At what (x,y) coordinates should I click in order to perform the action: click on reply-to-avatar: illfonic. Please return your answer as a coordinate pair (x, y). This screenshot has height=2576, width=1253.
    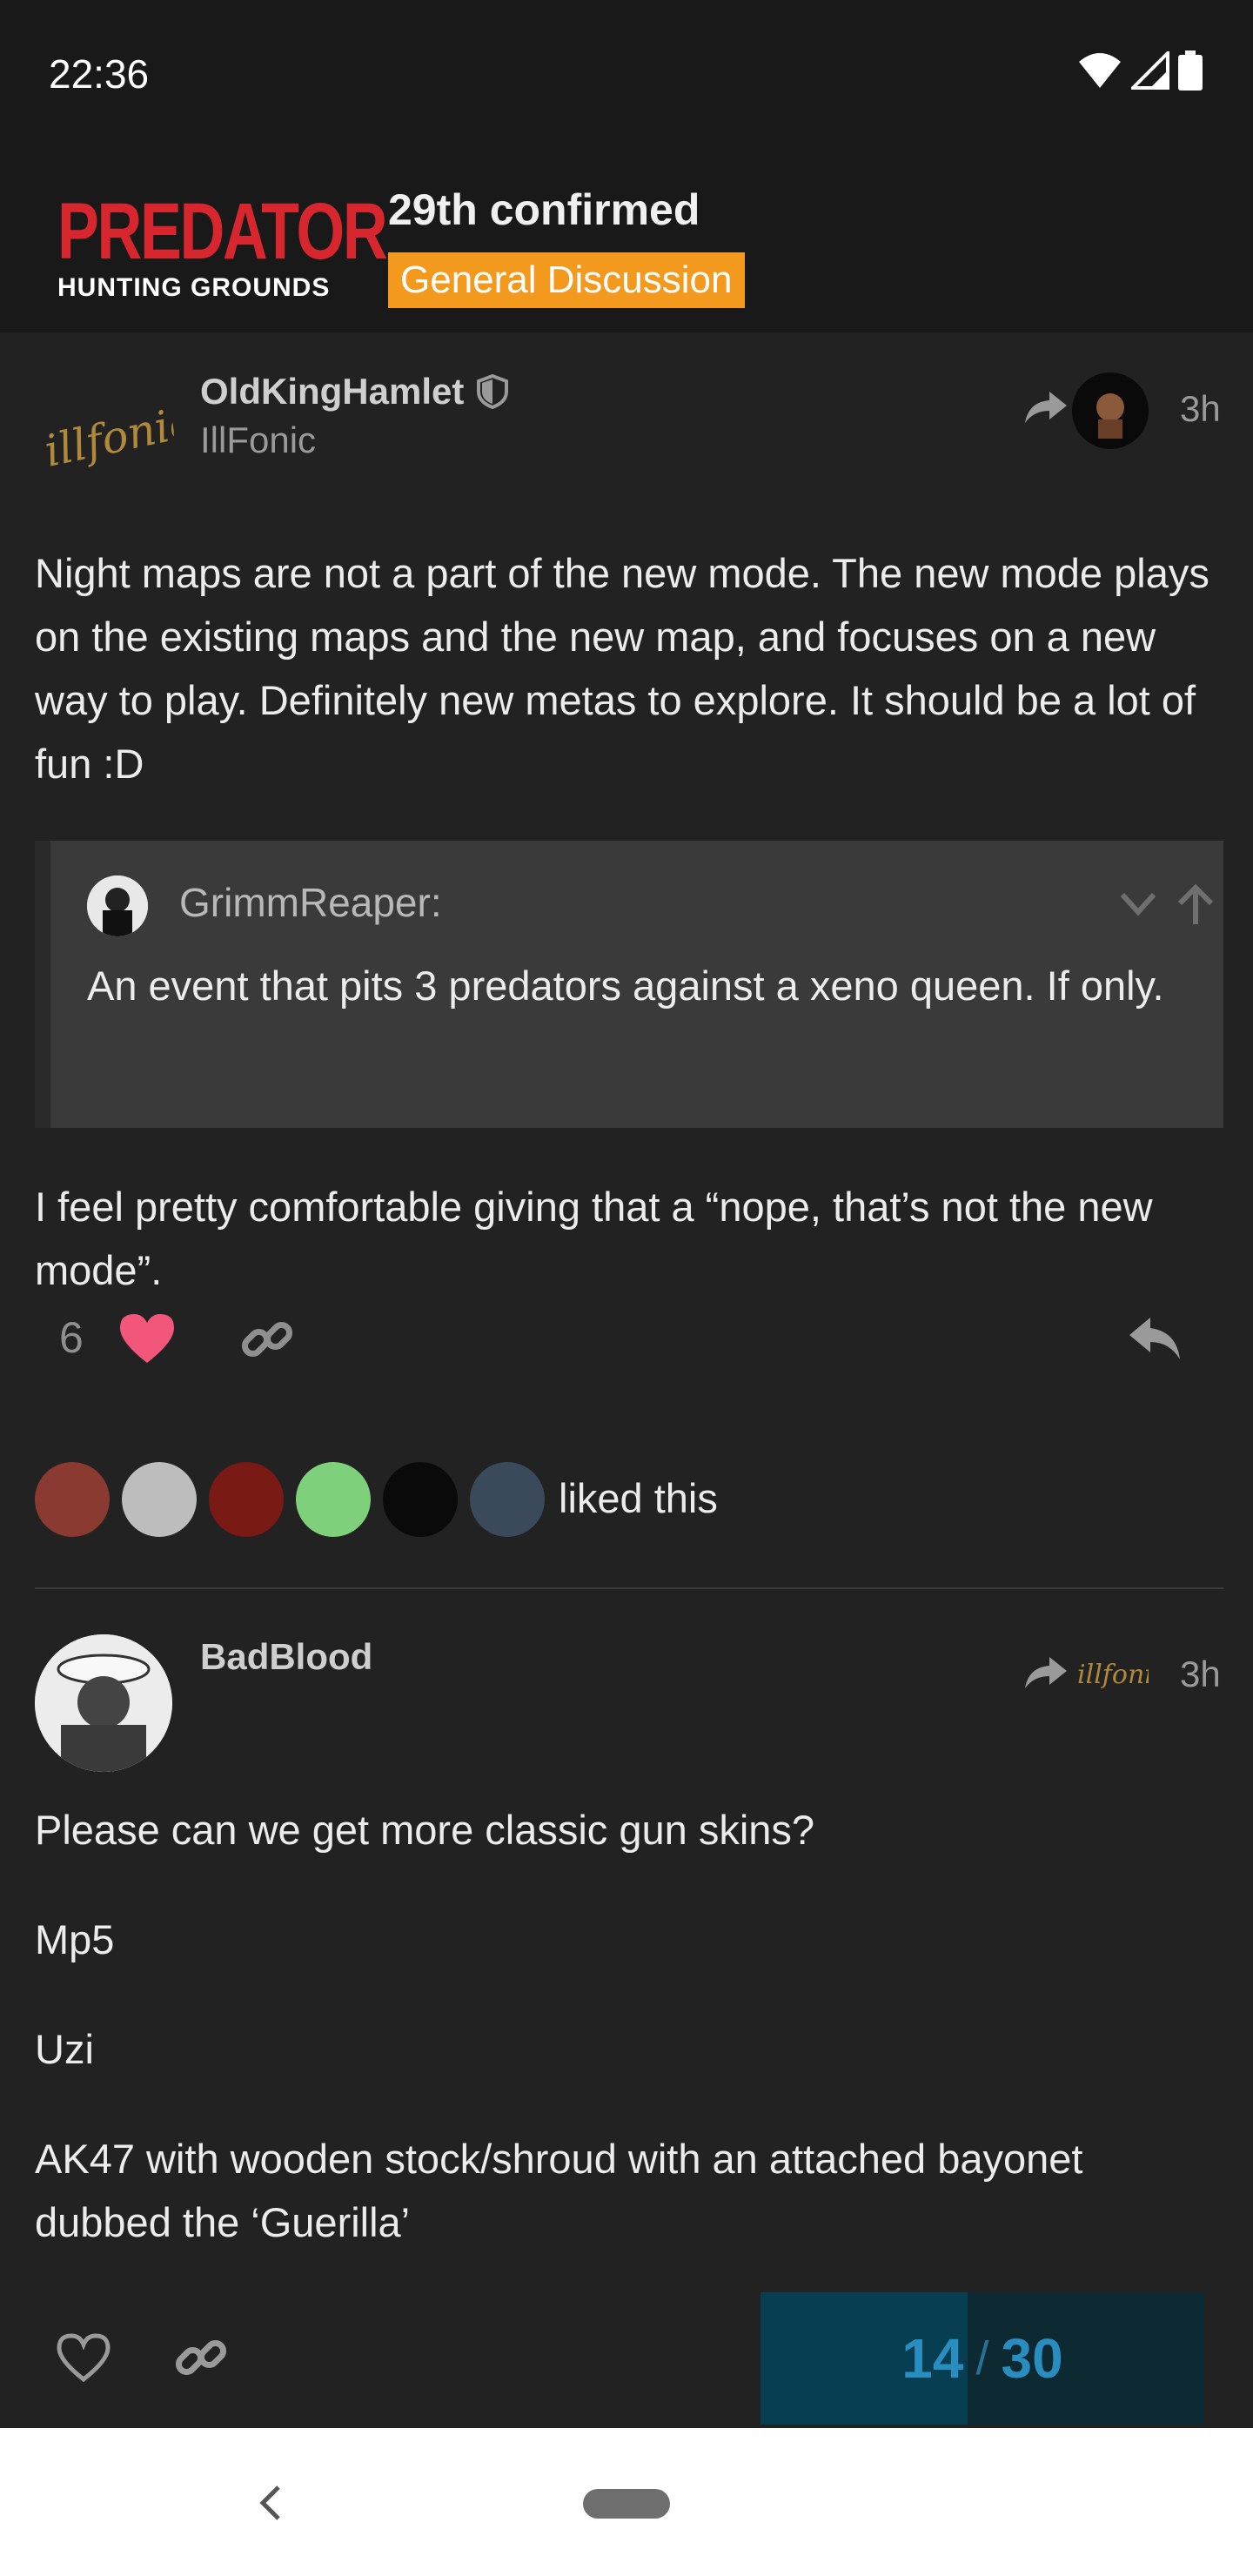
    Looking at the image, I should click on (1112, 1673).